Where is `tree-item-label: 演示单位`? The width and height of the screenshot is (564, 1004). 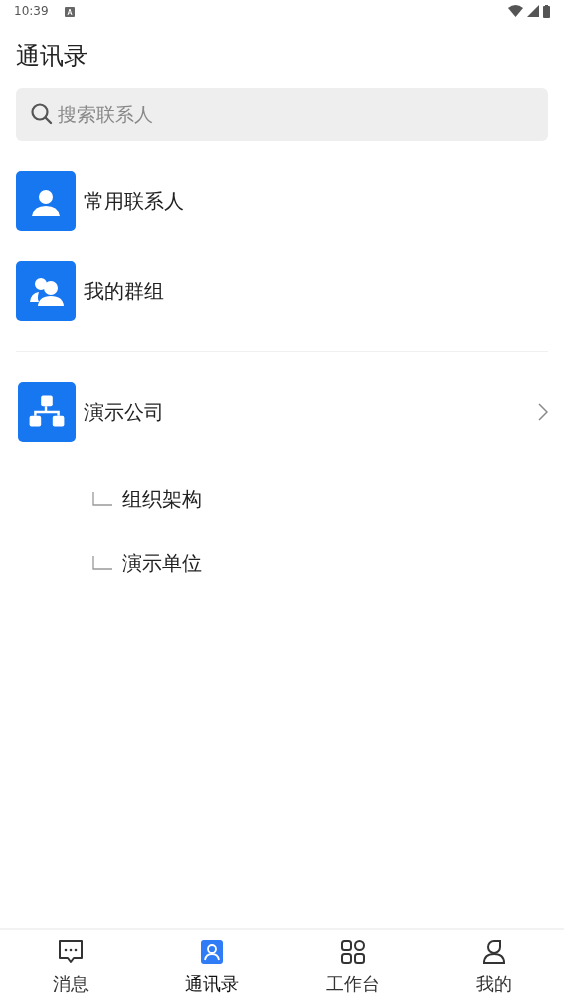
tree-item-label: 演示单位 is located at coordinates (162, 563).